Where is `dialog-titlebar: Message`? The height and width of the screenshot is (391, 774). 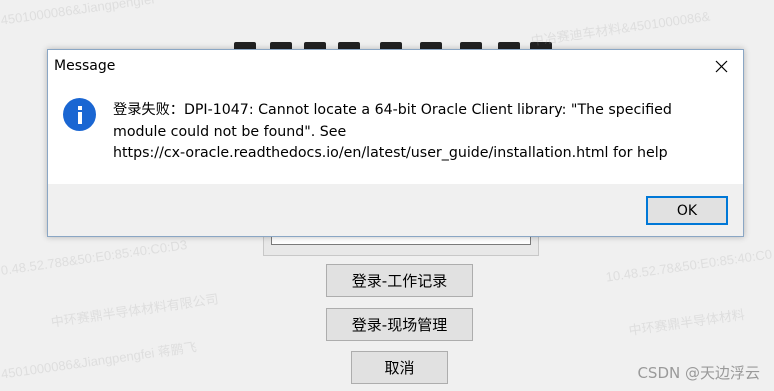 dialog-titlebar: Message is located at coordinates (395, 66).